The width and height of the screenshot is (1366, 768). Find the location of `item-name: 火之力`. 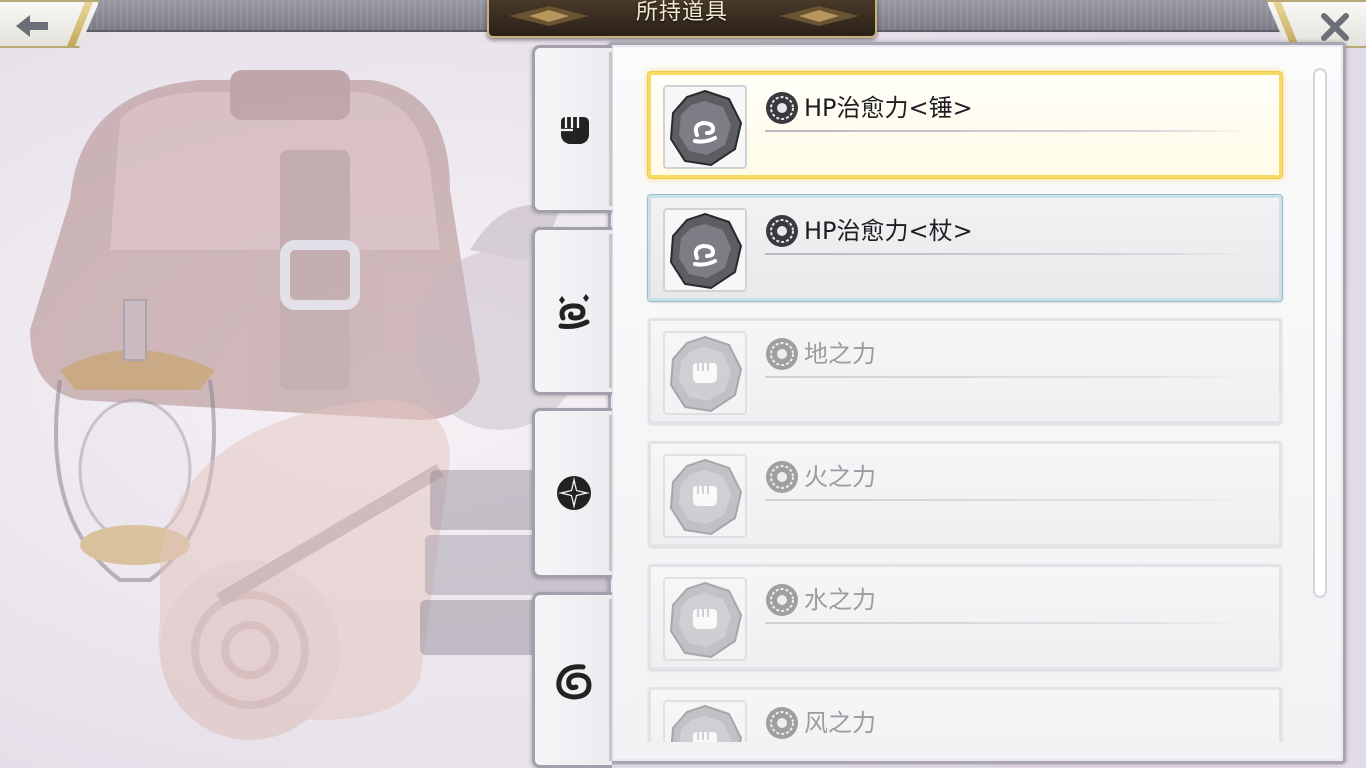

item-name: 火之力 is located at coordinates (840, 477).